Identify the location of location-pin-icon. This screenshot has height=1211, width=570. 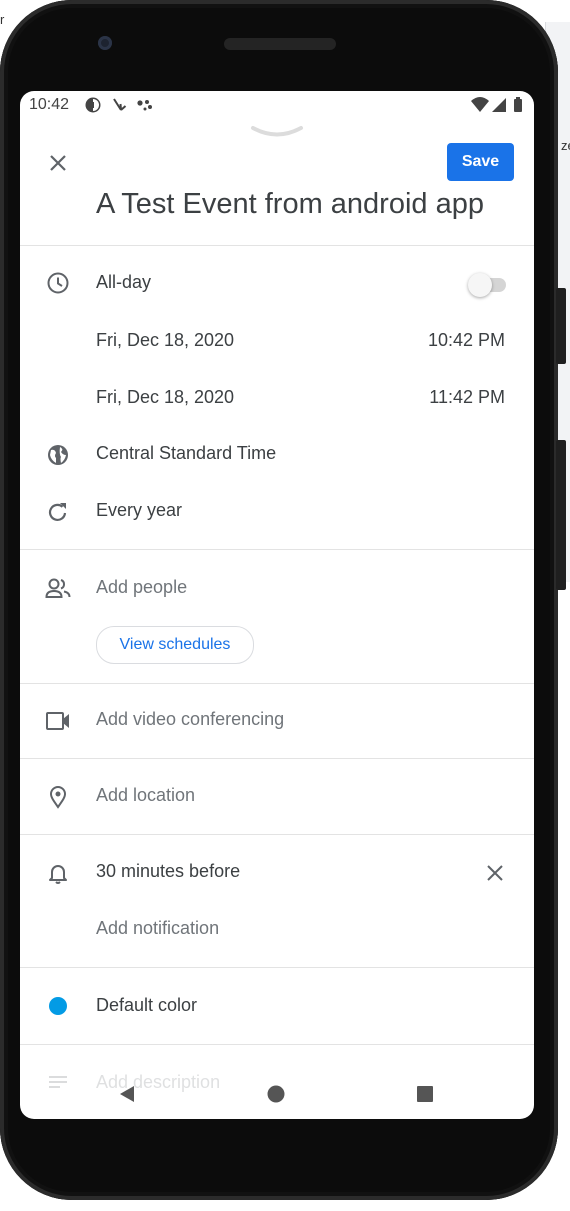
(58, 797).